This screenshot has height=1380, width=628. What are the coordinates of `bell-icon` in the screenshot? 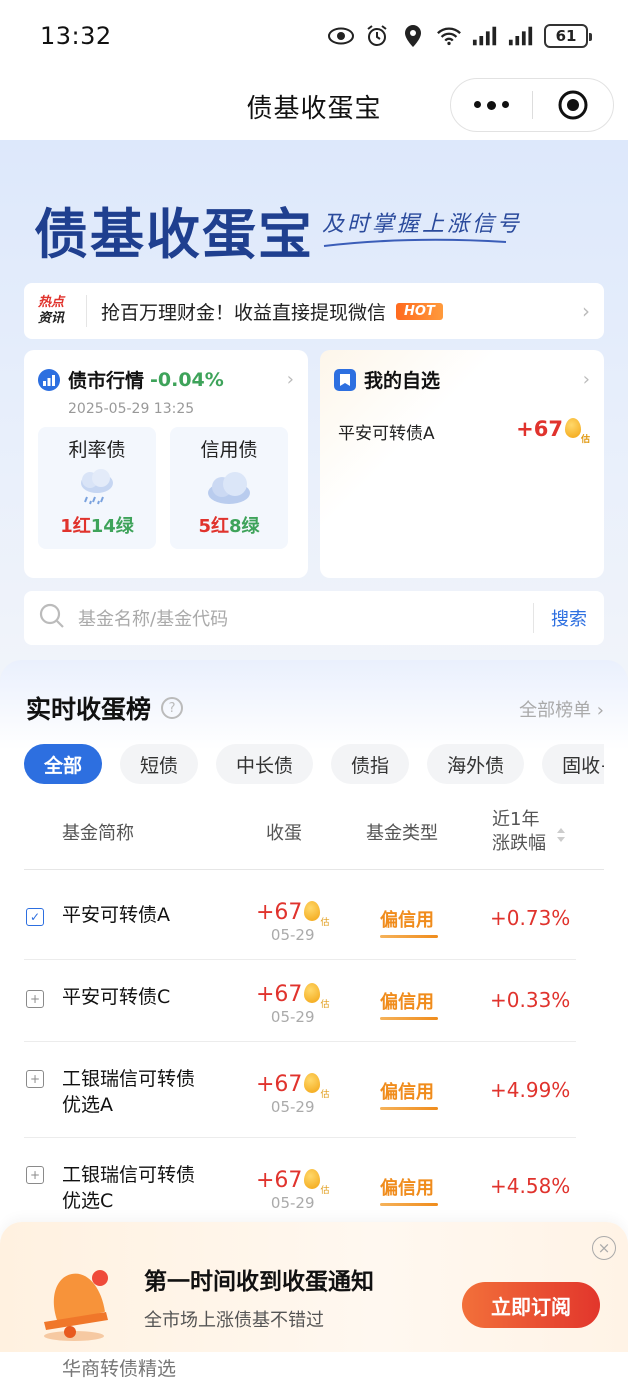 It's located at (76, 1305).